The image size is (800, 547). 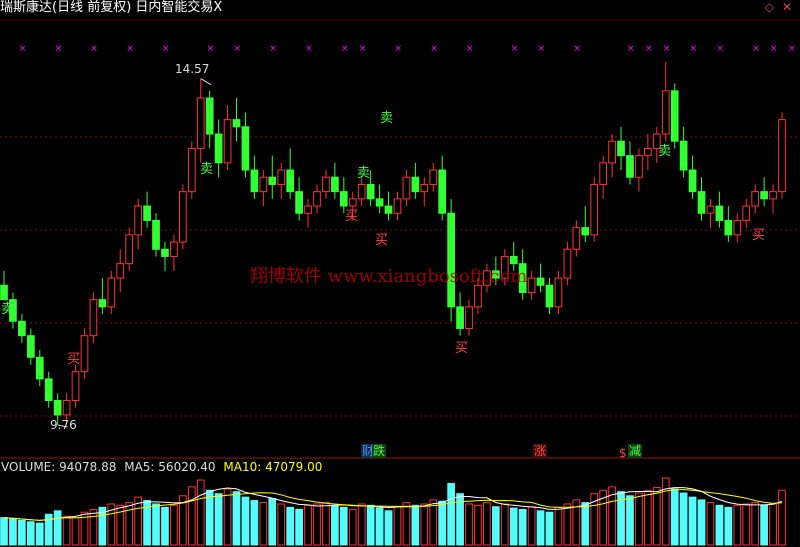 What do you see at coordinates (787, 7) in the screenshot?
I see `close-icon: ✕` at bounding box center [787, 7].